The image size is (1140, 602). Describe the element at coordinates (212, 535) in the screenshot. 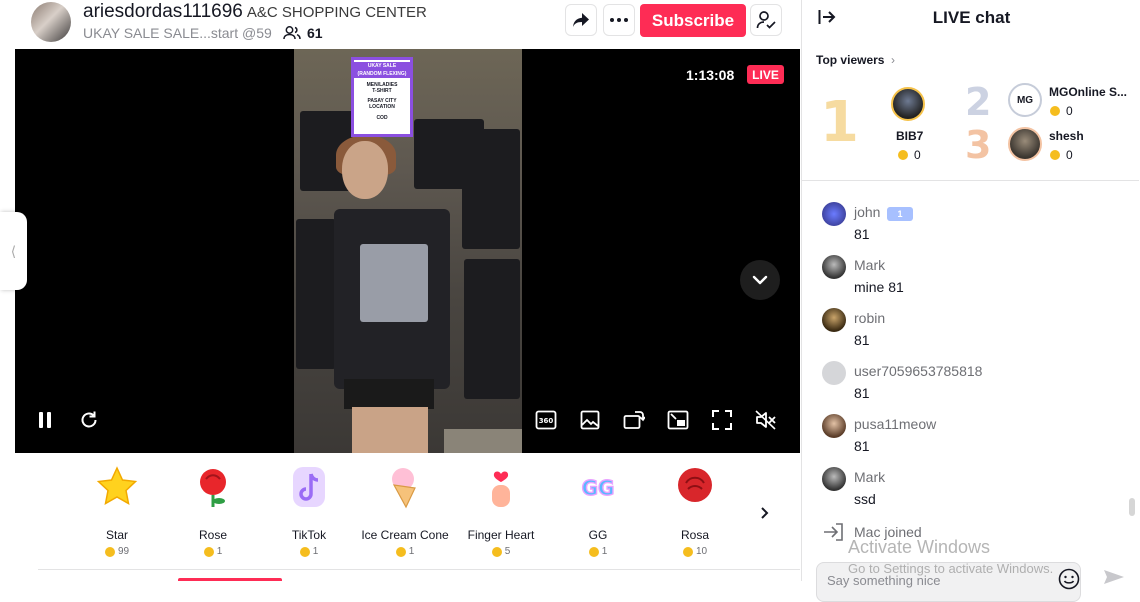

I see `gift-name: Rose` at that location.